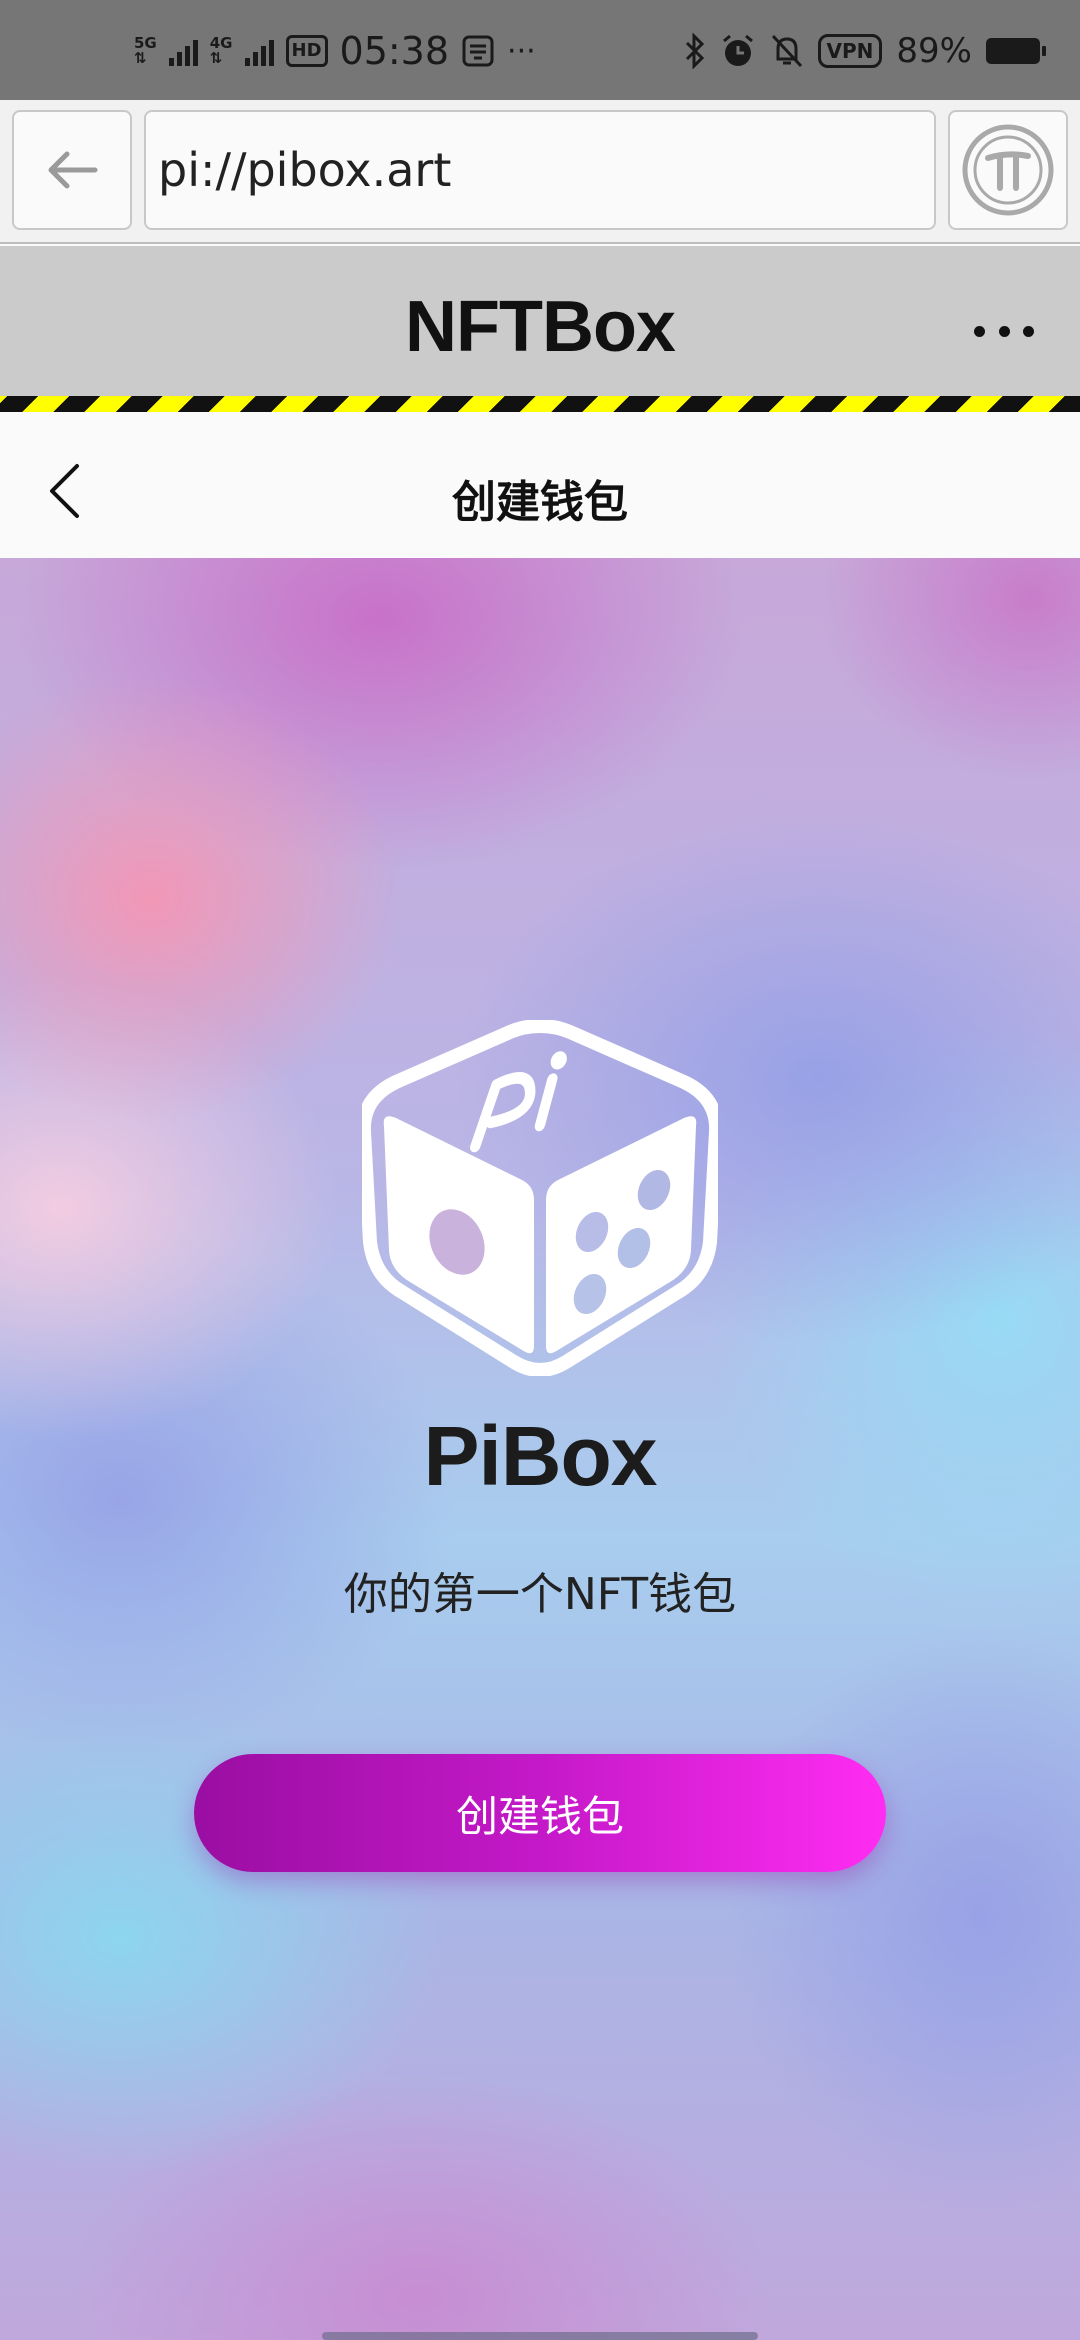  What do you see at coordinates (979, 331) in the screenshot?
I see `more-horizontal-icon` at bounding box center [979, 331].